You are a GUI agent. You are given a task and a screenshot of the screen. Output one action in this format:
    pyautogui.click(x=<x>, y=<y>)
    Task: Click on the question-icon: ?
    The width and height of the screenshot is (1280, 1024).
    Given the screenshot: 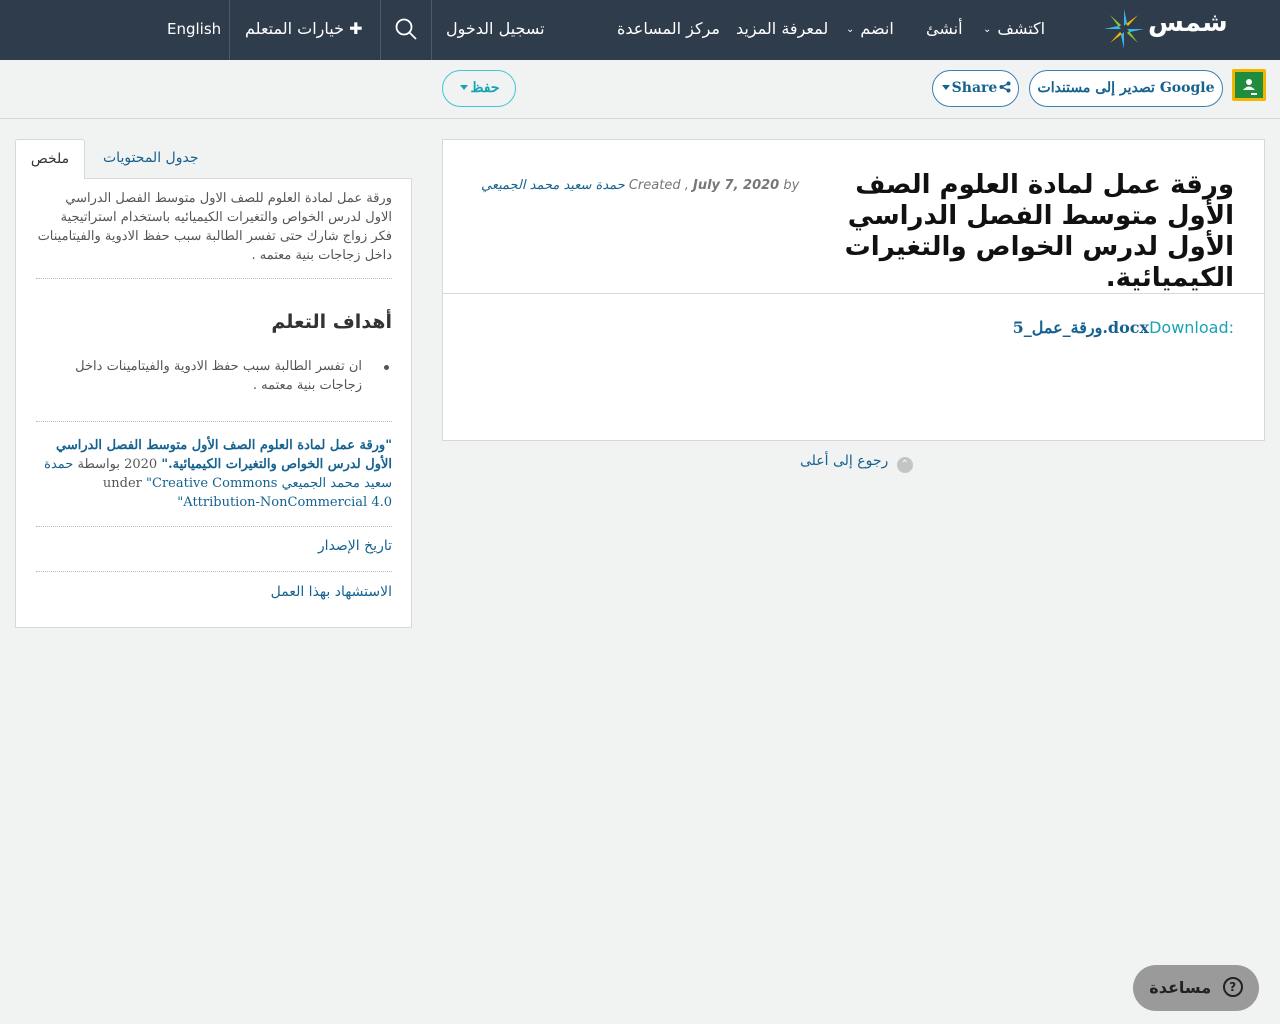 What is the action you would take?
    pyautogui.click(x=1232, y=987)
    